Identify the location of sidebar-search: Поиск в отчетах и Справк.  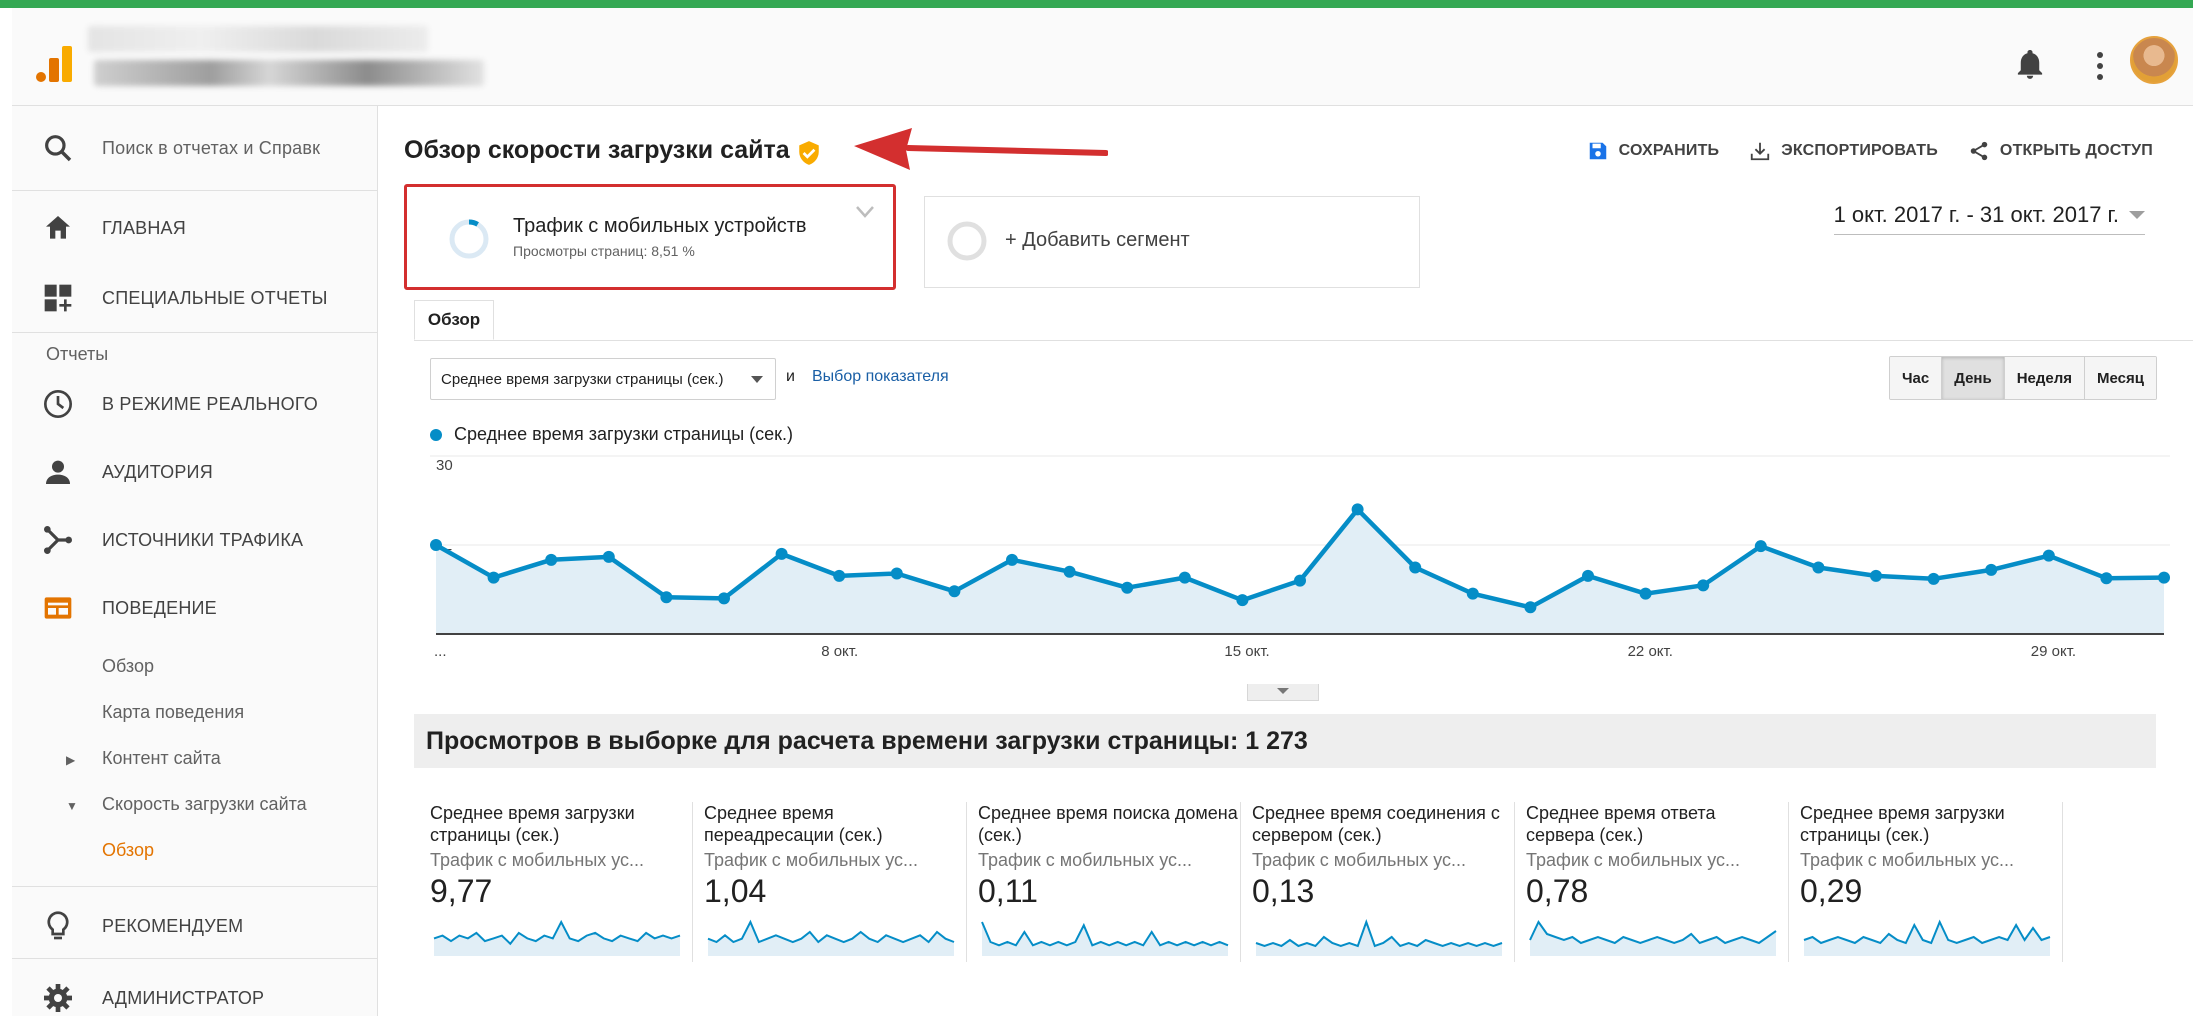
(195, 148).